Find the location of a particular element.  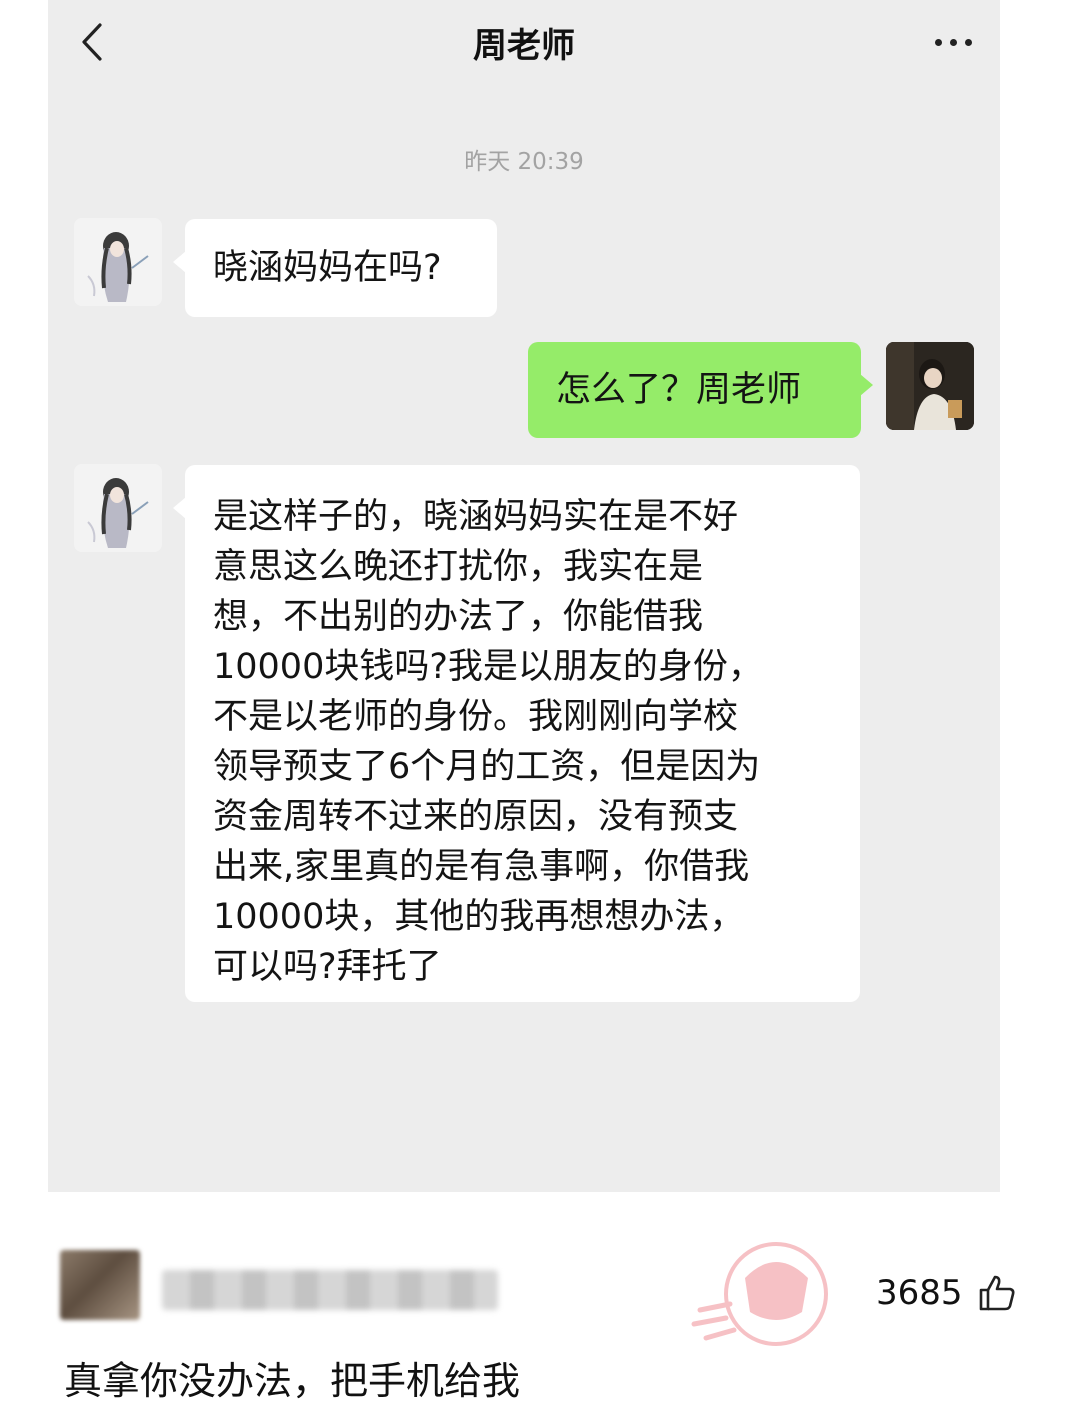

message-bubble-outgoing: 怎么了？周老师 is located at coordinates (700, 390).